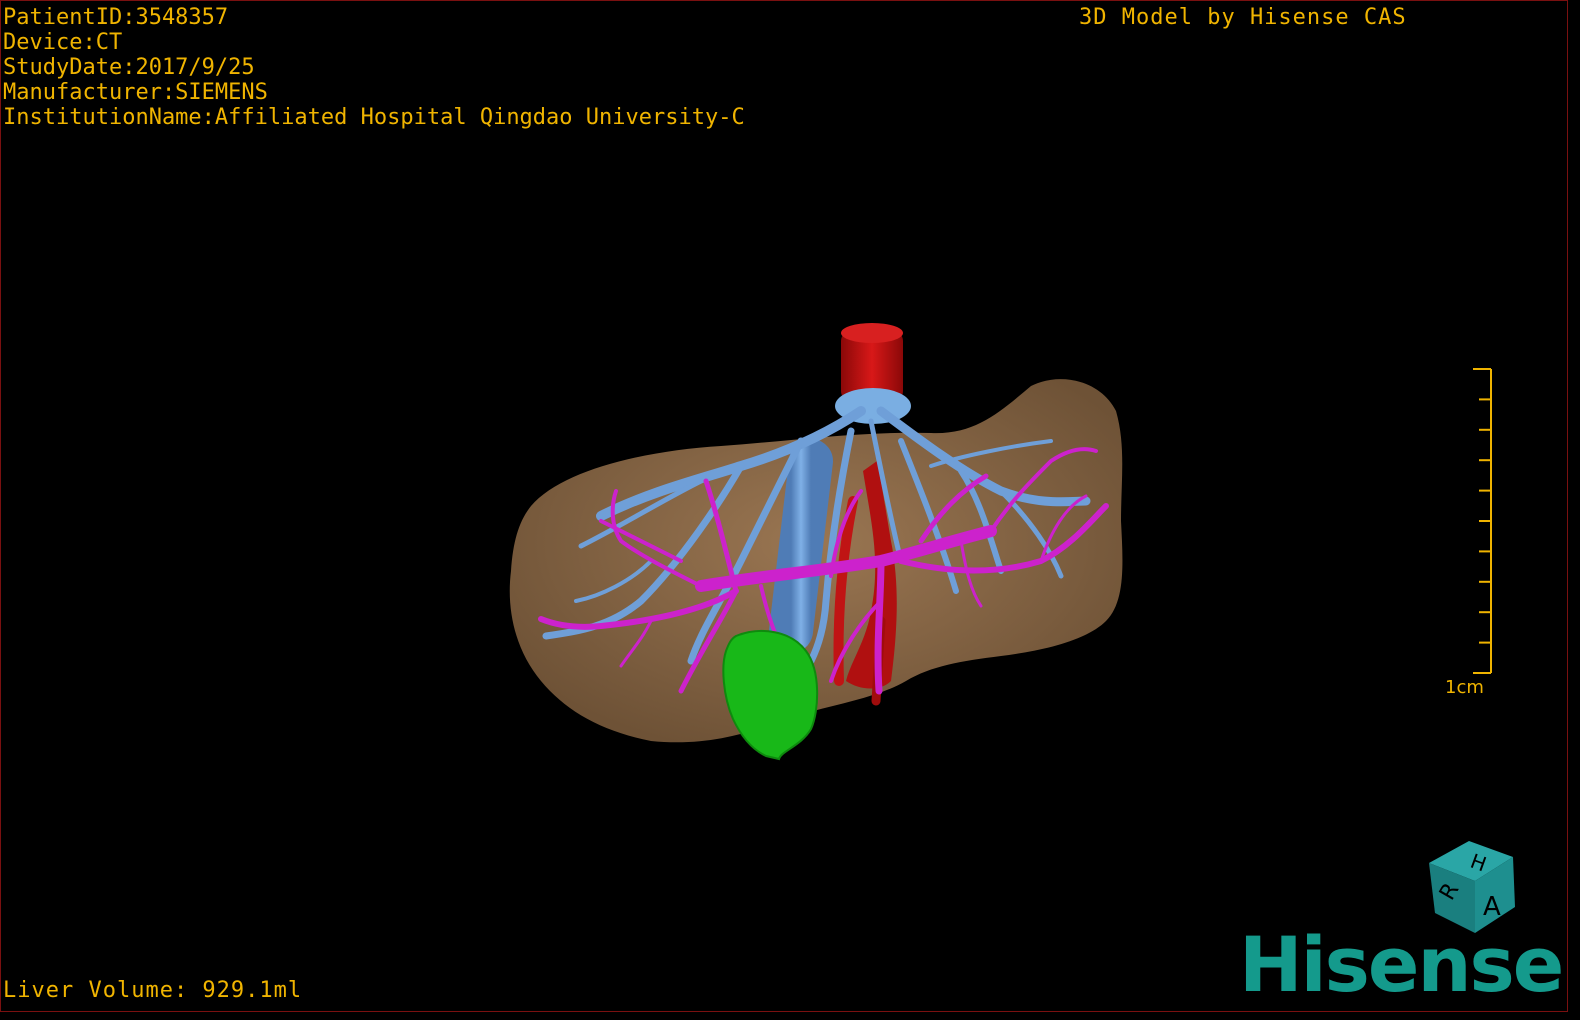  What do you see at coordinates (1492, 907) in the screenshot?
I see `cube-face-right: A` at bounding box center [1492, 907].